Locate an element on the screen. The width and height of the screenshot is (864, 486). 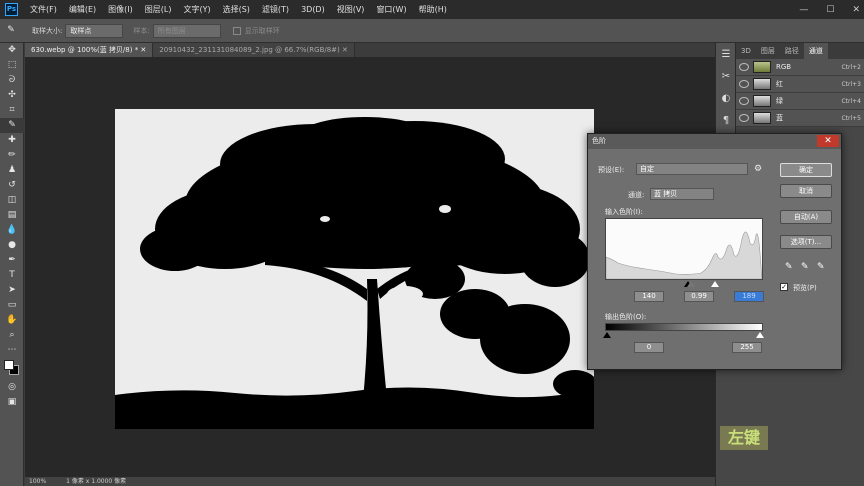
channels-list: RGB Ctrl+2 红 Ctrl+3 绿 Ctrl+4 蓝 Ctrl+5 is located at coordinates (800, 93).